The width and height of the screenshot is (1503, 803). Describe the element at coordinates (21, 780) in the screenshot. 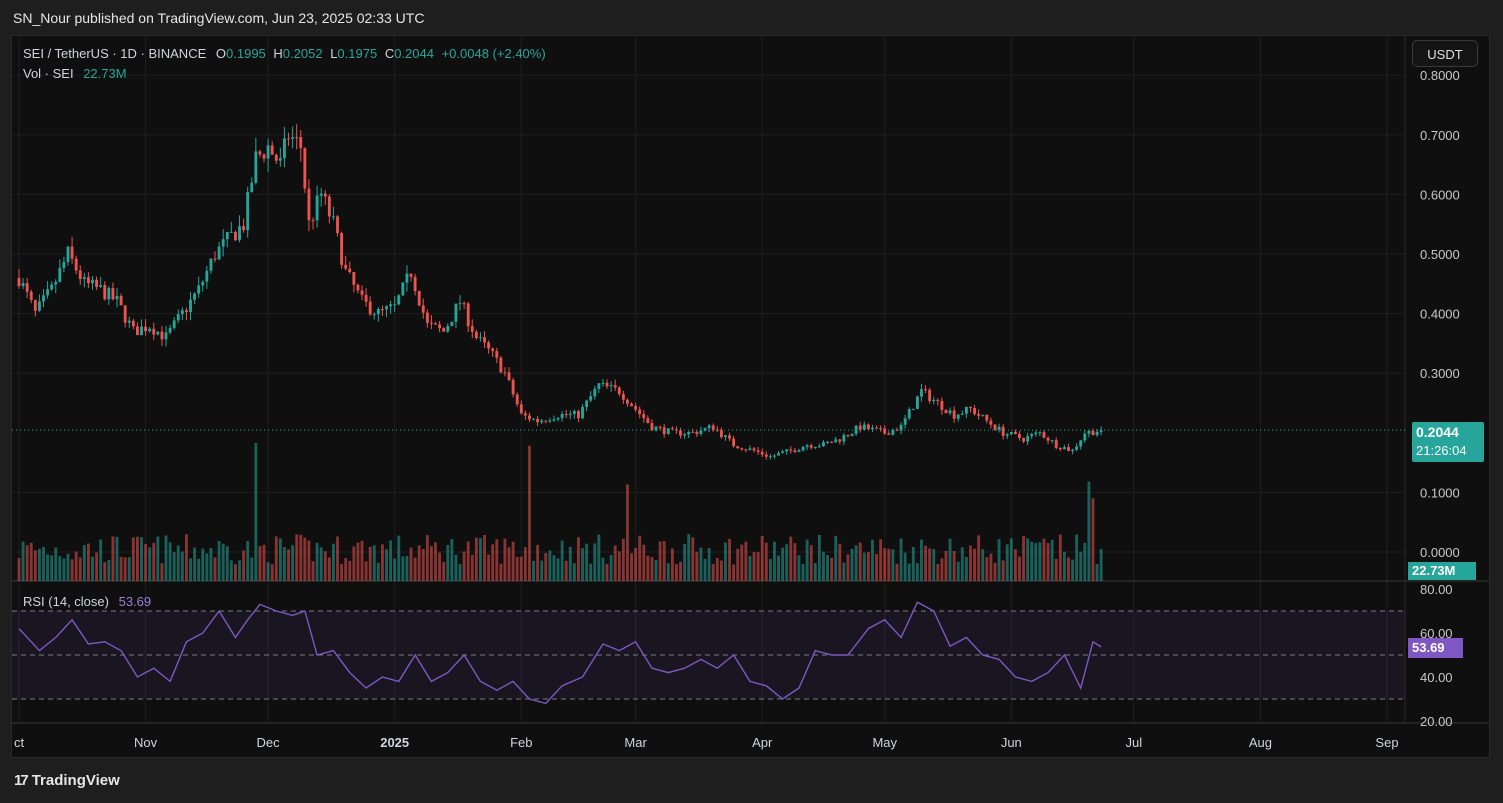

I see `tradingview-logo-icon: 17` at that location.